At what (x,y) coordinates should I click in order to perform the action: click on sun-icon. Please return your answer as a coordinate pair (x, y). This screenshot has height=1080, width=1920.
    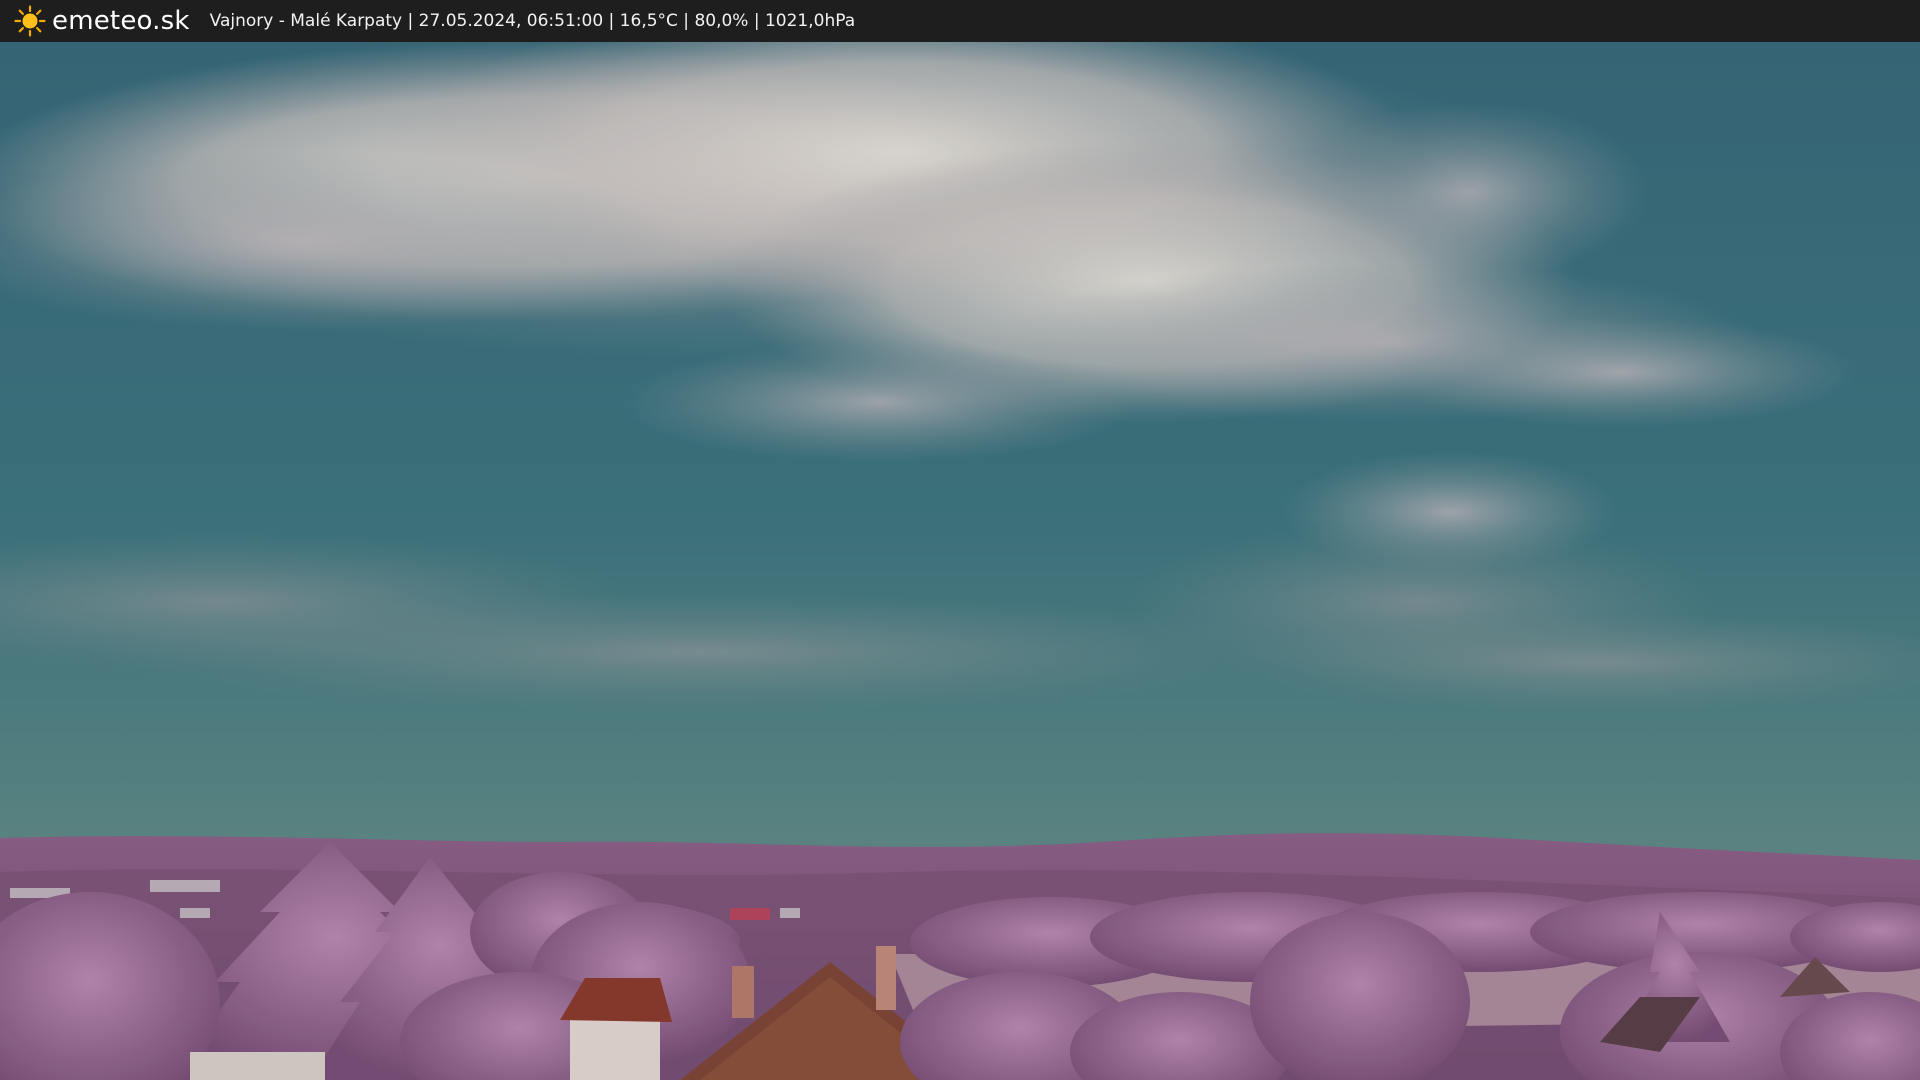
    Looking at the image, I should click on (30, 21).